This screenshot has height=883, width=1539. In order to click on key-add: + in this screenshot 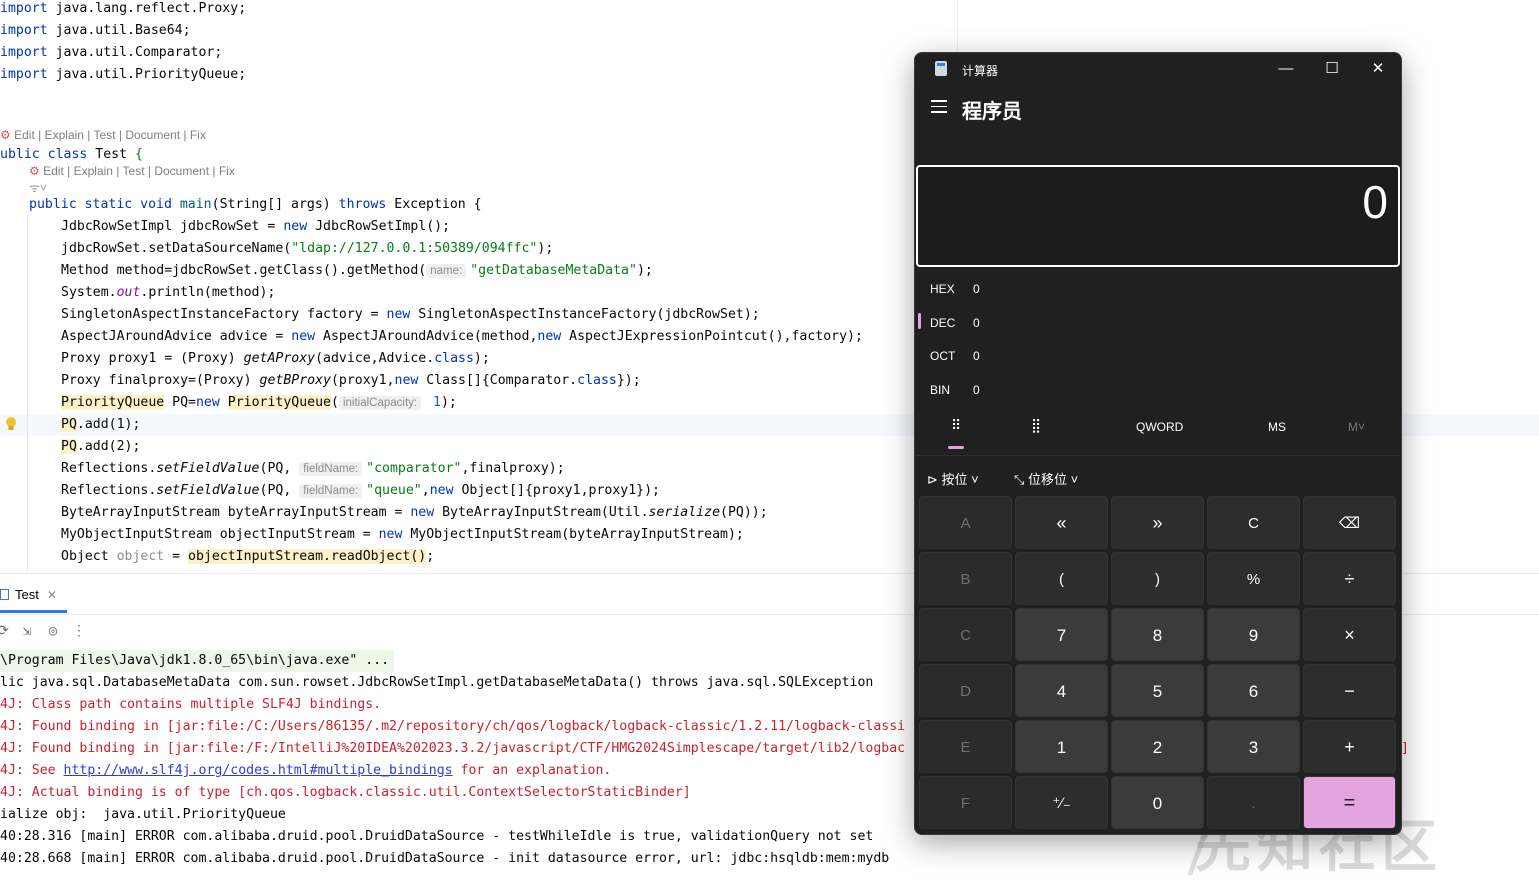, I will do `click(1349, 746)`.